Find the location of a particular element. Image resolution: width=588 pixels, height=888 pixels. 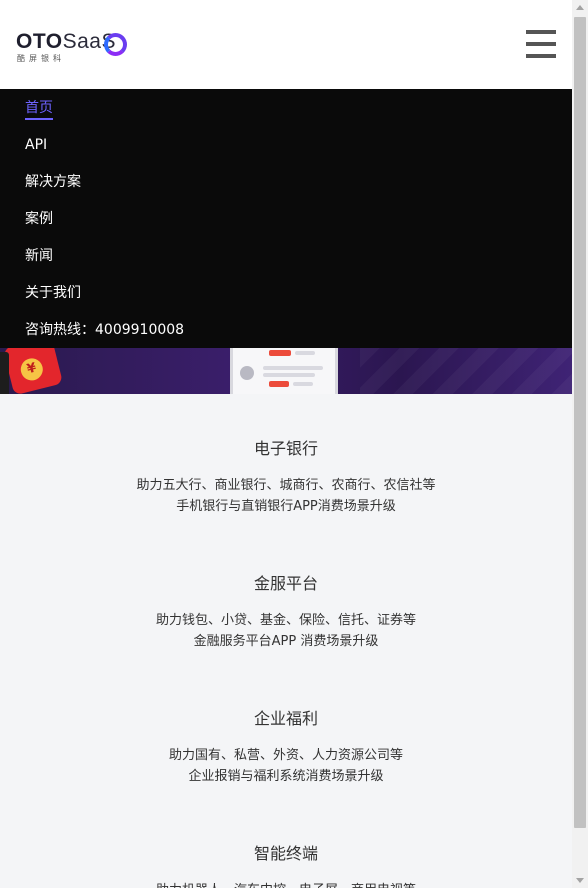

section-smart-terminal: 智能终端 助力机器人、汽车中控、电子屏、商用电视等 is located at coordinates (286, 865).